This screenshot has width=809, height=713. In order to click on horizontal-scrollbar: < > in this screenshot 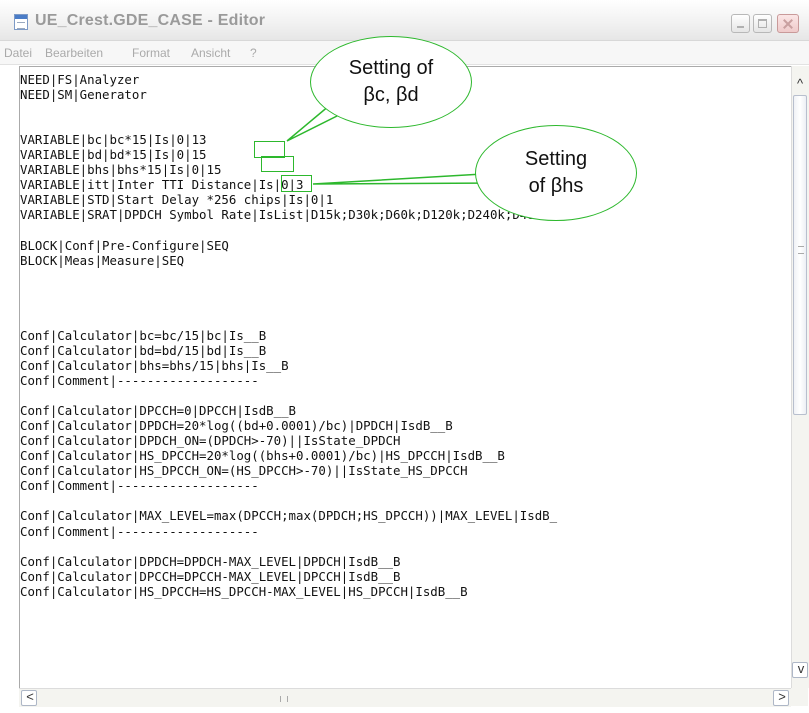, I will do `click(405, 697)`.